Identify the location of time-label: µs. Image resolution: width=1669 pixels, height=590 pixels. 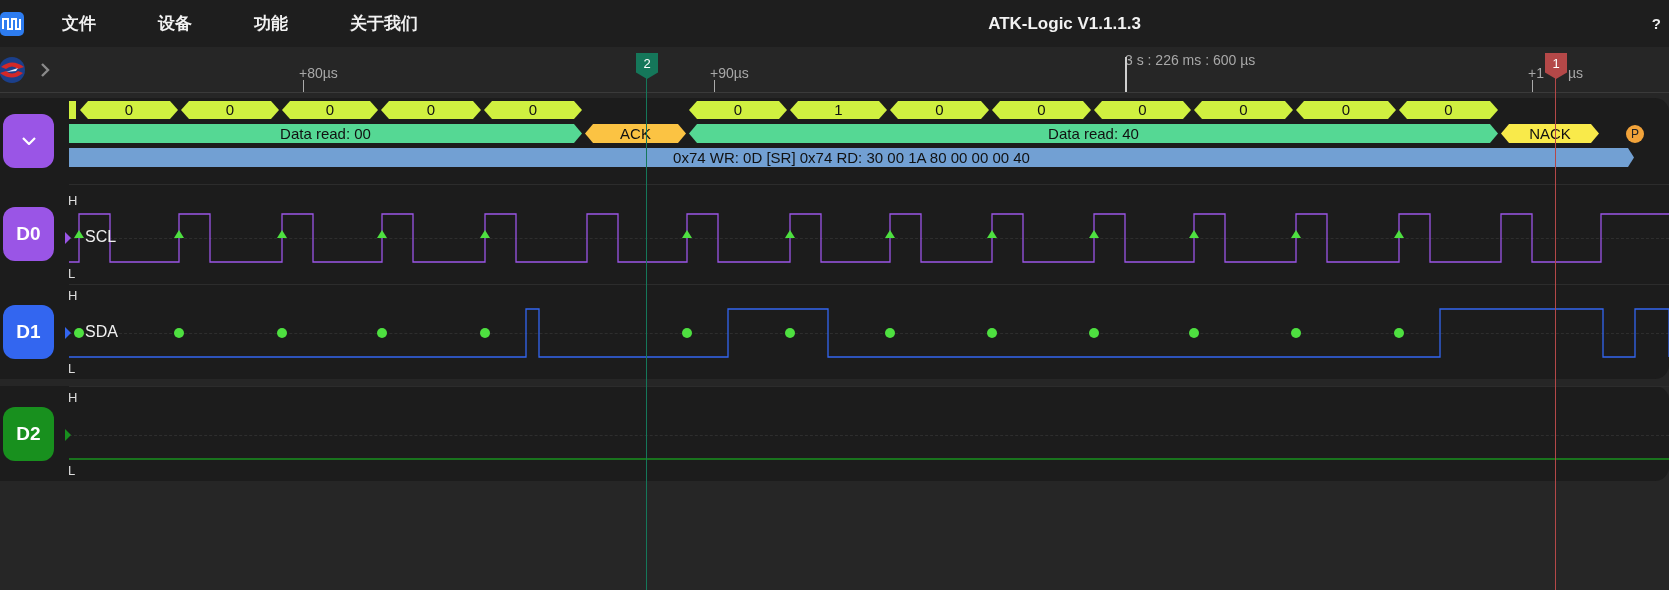
(1576, 73).